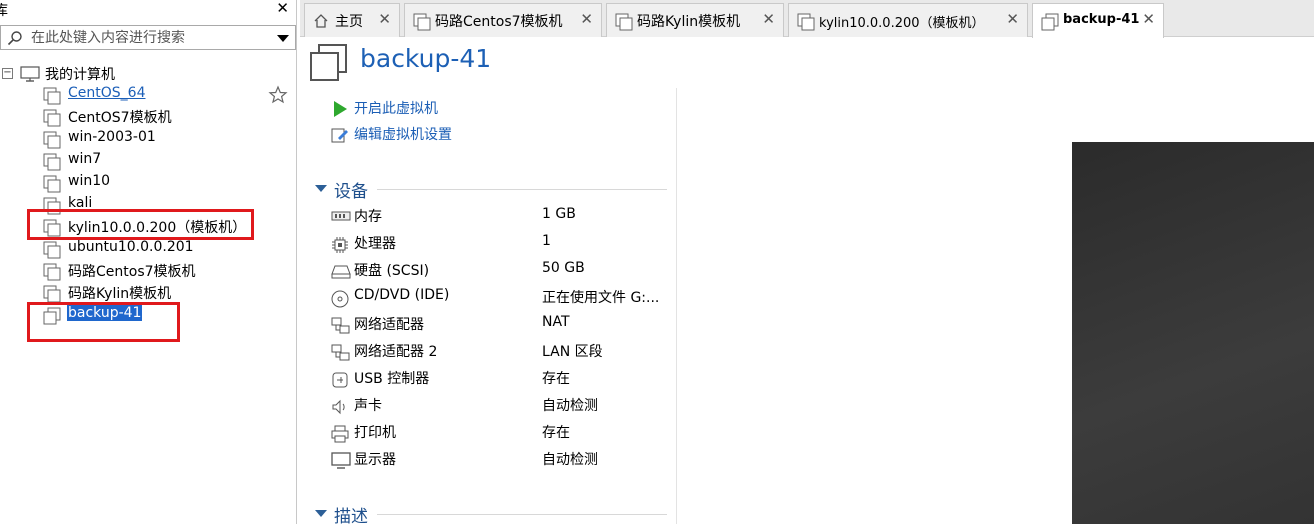  What do you see at coordinates (368, 217) in the screenshot?
I see `device-name: 内存` at bounding box center [368, 217].